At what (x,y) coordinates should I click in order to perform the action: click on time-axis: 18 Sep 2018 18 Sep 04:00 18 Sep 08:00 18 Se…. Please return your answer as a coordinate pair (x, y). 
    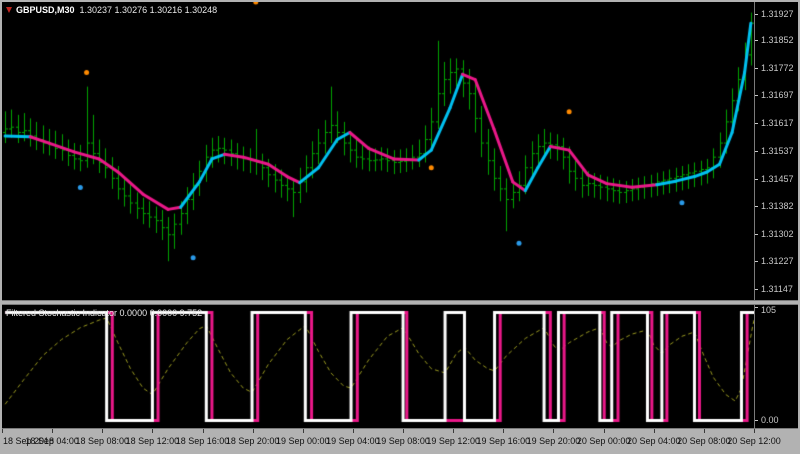
    Looking at the image, I should click on (400, 440).